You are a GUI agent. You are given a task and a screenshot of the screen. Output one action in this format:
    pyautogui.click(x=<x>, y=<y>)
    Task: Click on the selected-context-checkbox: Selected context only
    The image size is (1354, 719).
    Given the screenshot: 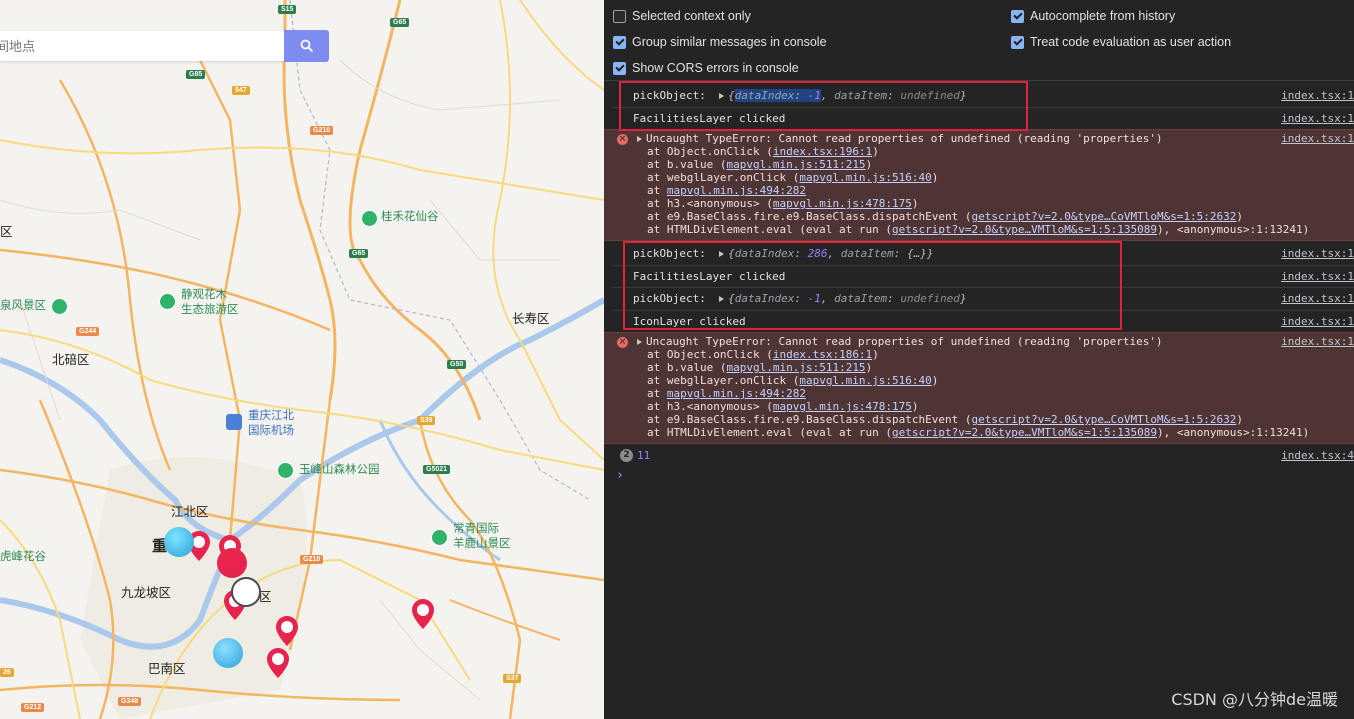 What is the action you would take?
    pyautogui.click(x=682, y=16)
    